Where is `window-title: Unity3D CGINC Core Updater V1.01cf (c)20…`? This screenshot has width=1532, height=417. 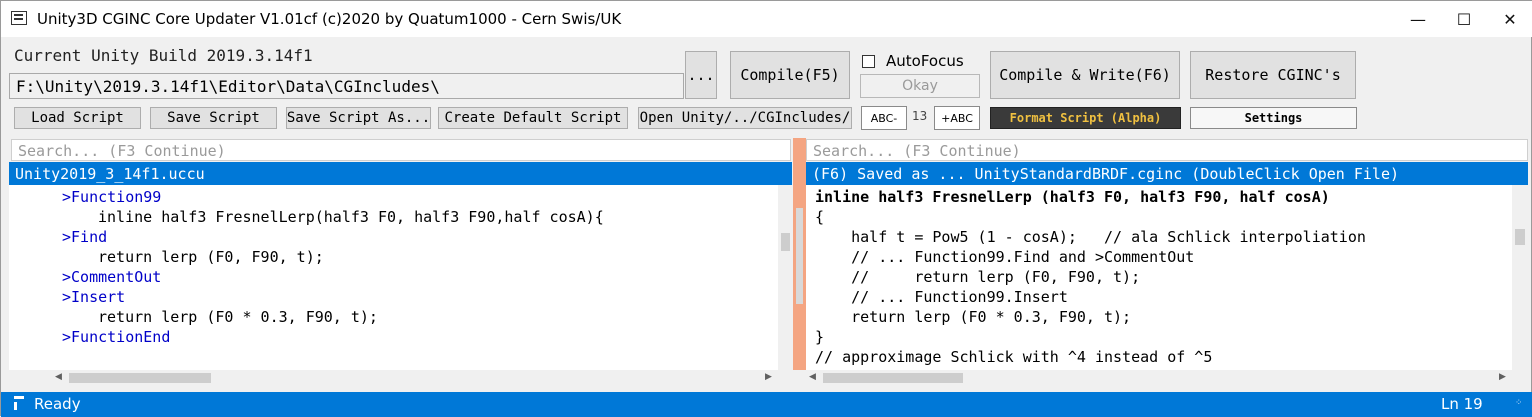 window-title: Unity3D CGINC Core Updater V1.01cf (c)20… is located at coordinates (329, 19).